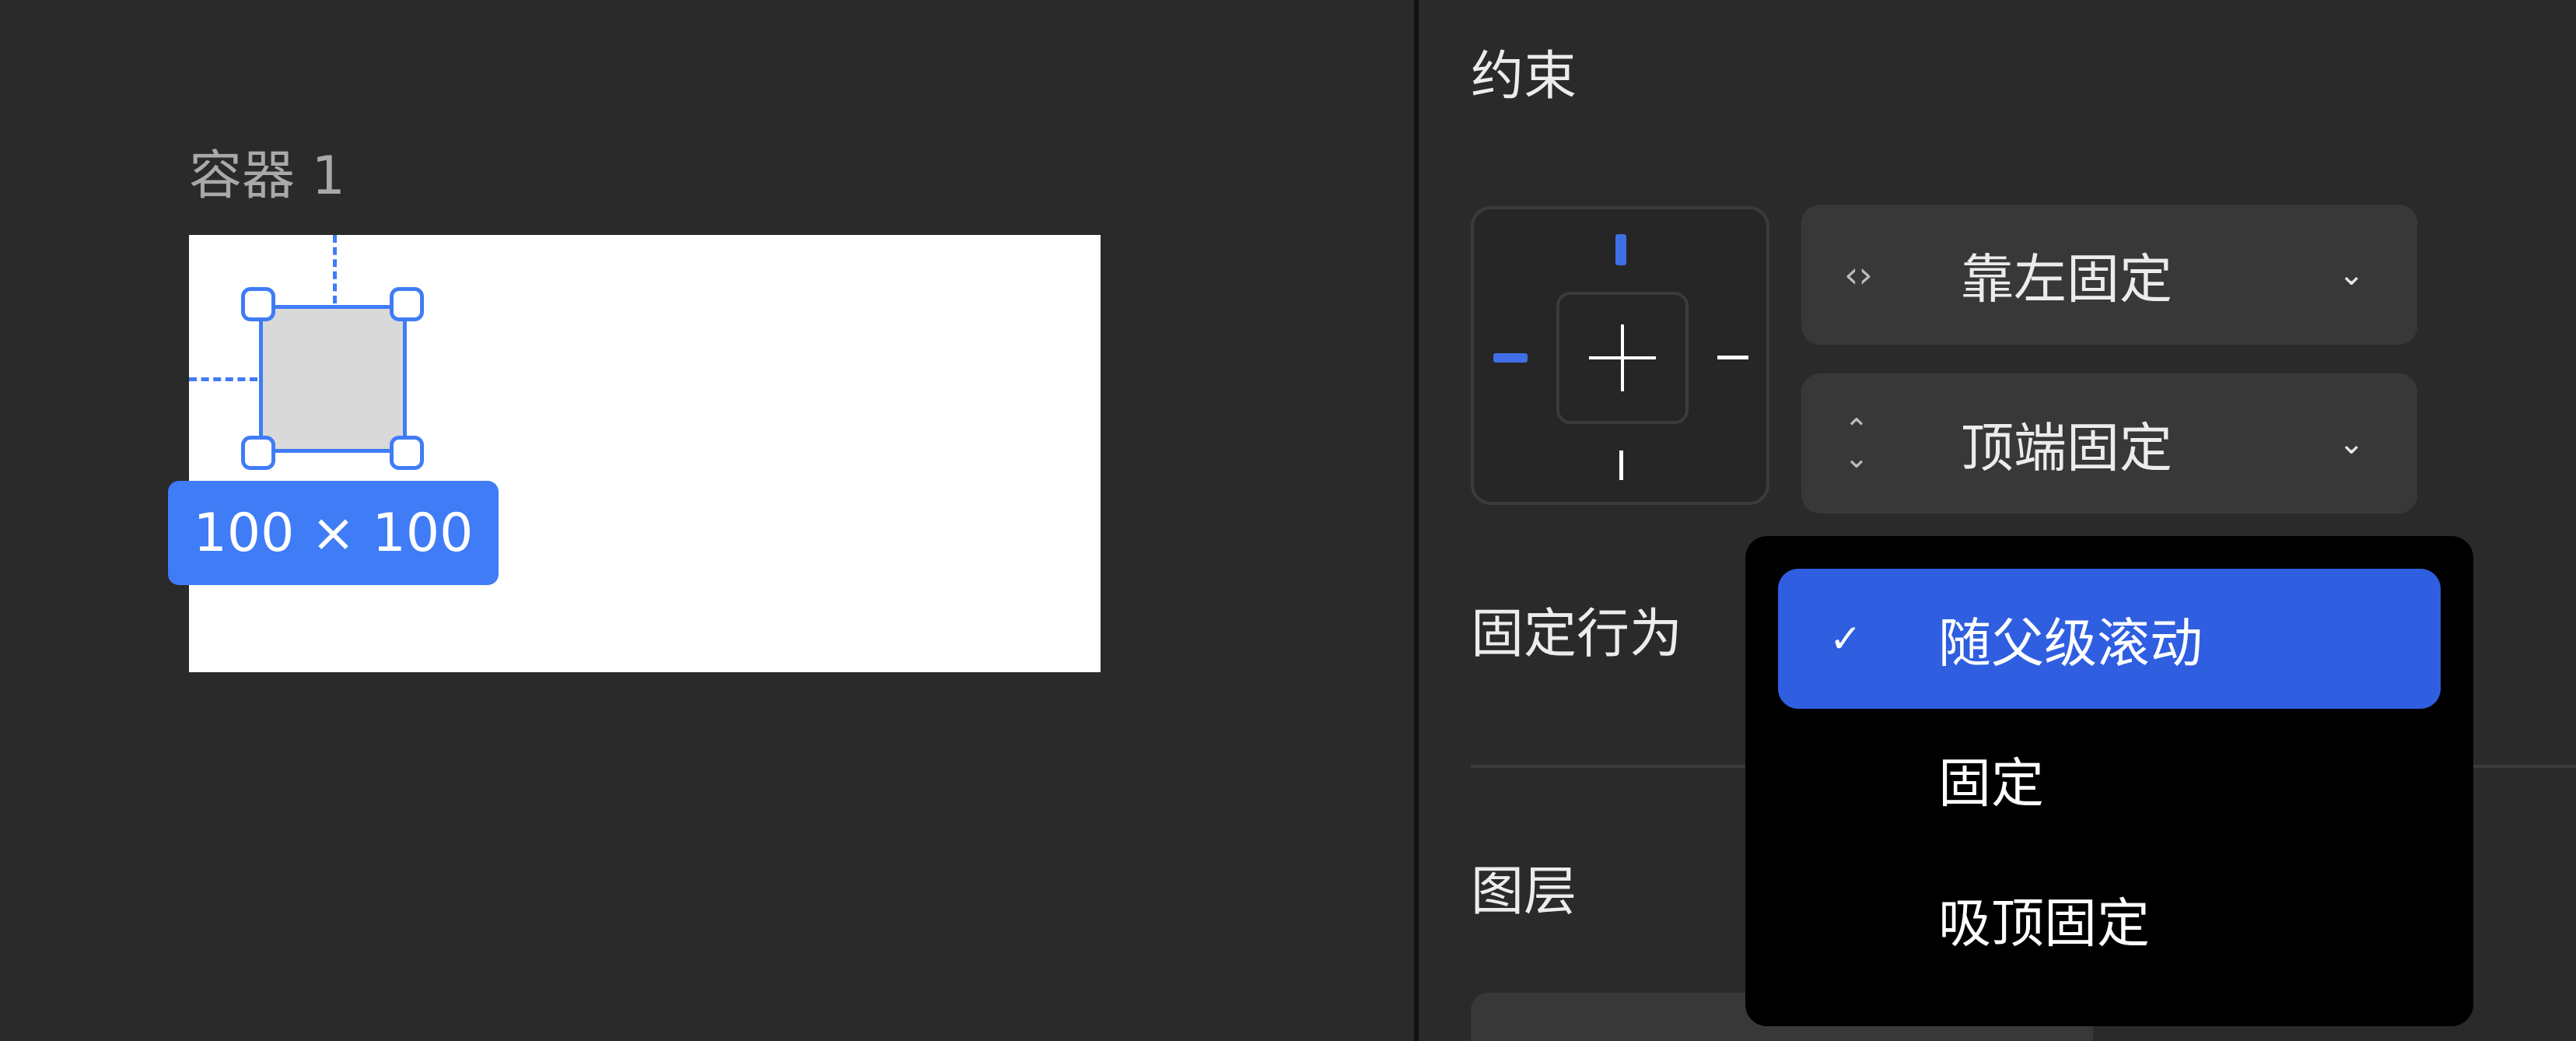  I want to click on selected-rectangle, so click(333, 379).